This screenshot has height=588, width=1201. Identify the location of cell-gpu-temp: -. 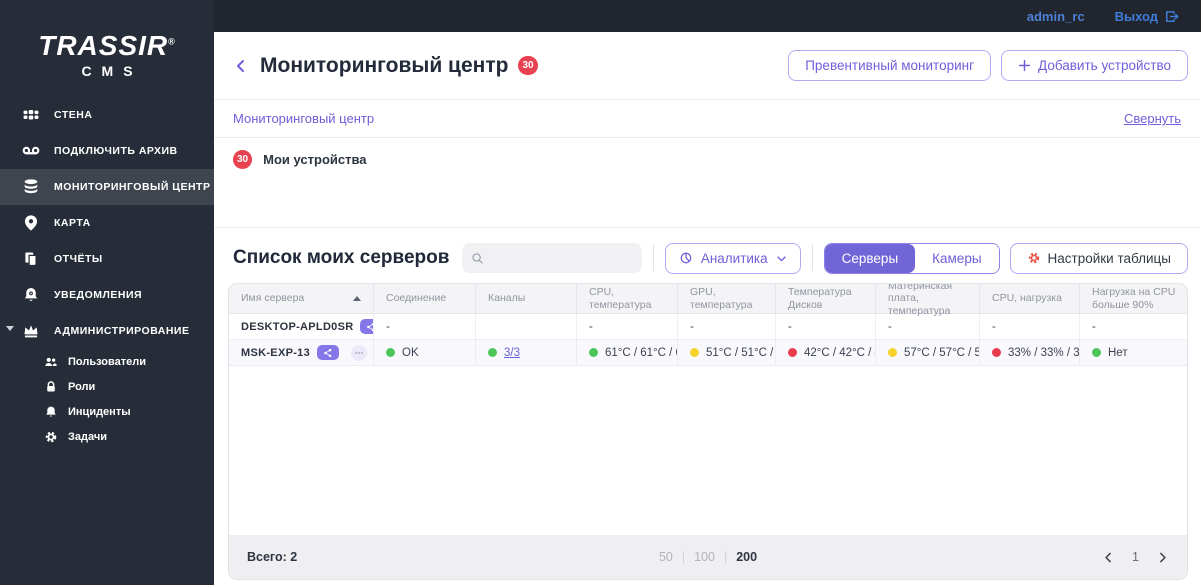
(692, 326).